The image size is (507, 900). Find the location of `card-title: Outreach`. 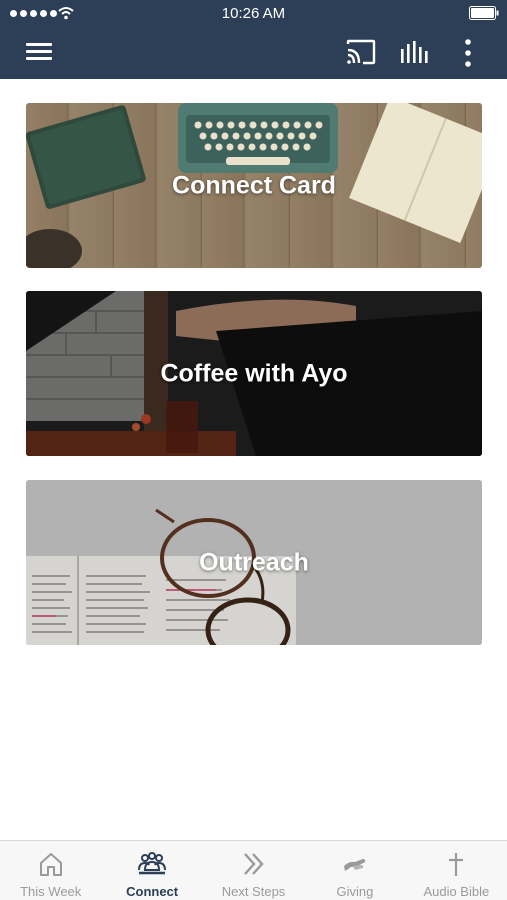

card-title: Outreach is located at coordinates (254, 562).